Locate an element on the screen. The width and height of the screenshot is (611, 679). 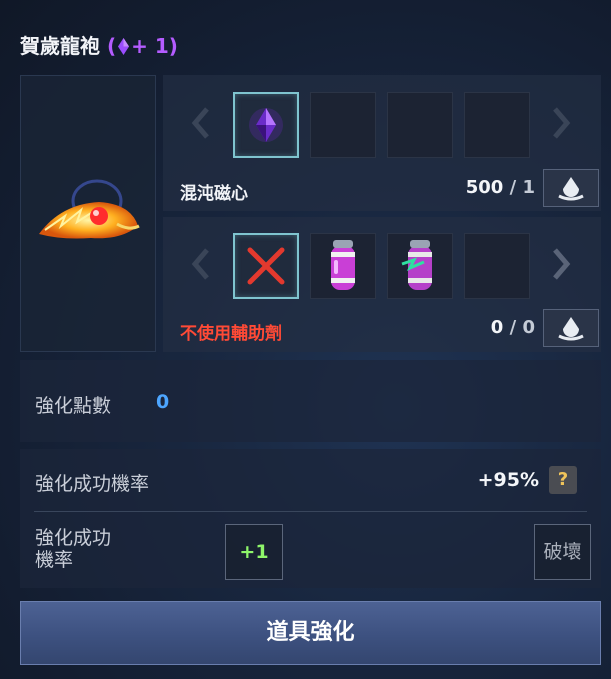
chaos-core-icon is located at coordinates (266, 125).